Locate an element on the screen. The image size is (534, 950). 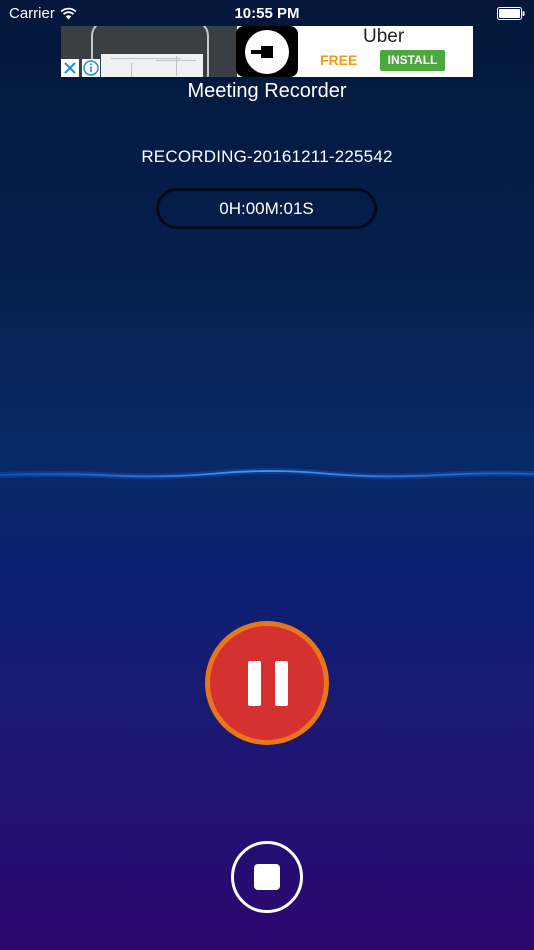
uber-logo-icon is located at coordinates (267, 51).